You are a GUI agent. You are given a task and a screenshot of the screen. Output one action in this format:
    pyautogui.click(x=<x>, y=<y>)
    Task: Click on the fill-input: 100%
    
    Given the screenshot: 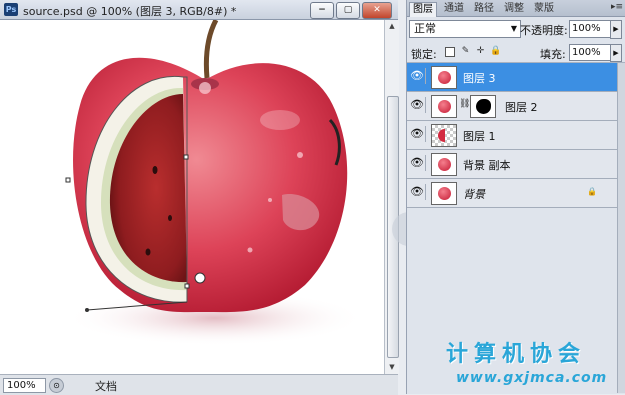 What is the action you would take?
    pyautogui.click(x=590, y=52)
    